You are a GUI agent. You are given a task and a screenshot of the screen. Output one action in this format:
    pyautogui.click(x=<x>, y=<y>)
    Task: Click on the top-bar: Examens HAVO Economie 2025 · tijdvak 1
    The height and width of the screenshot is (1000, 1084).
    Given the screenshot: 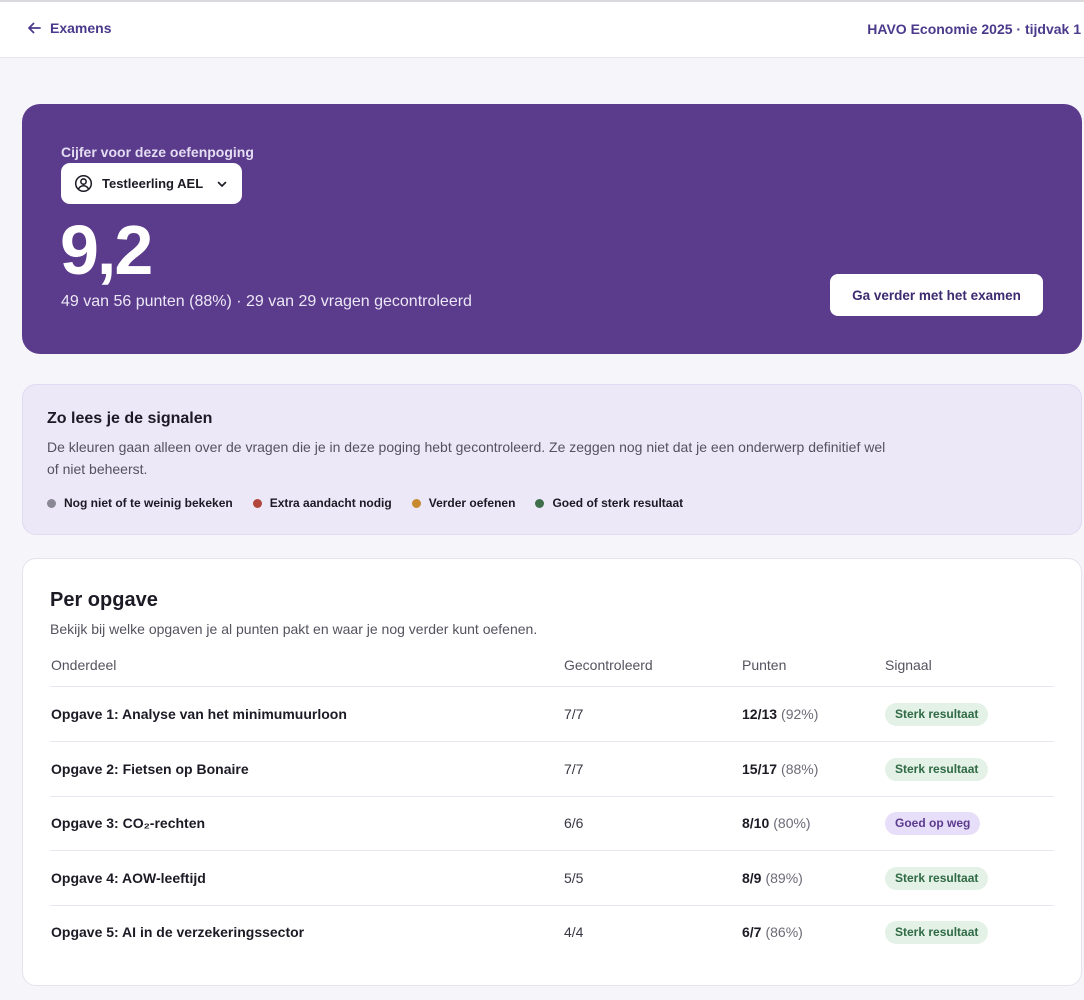 What is the action you would take?
    pyautogui.click(x=542, y=29)
    